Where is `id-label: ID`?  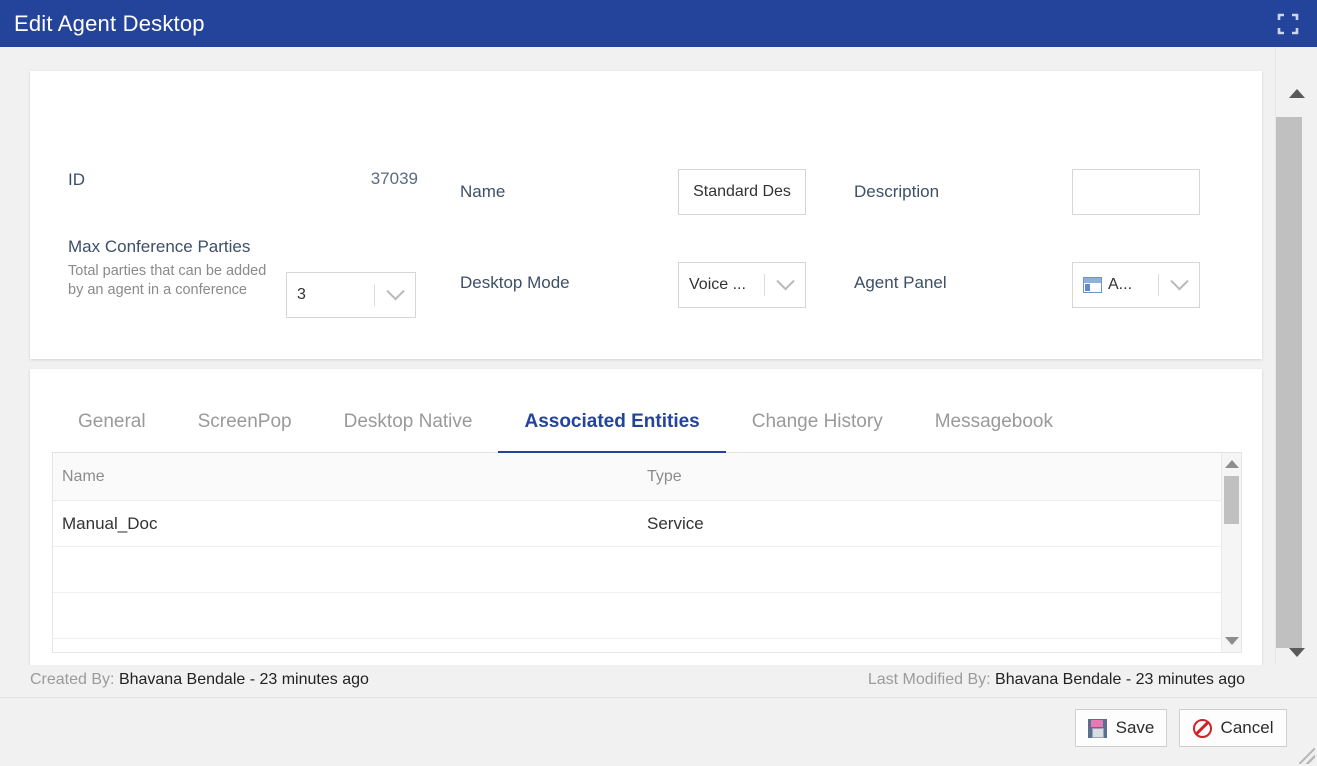 id-label: ID is located at coordinates (76, 179).